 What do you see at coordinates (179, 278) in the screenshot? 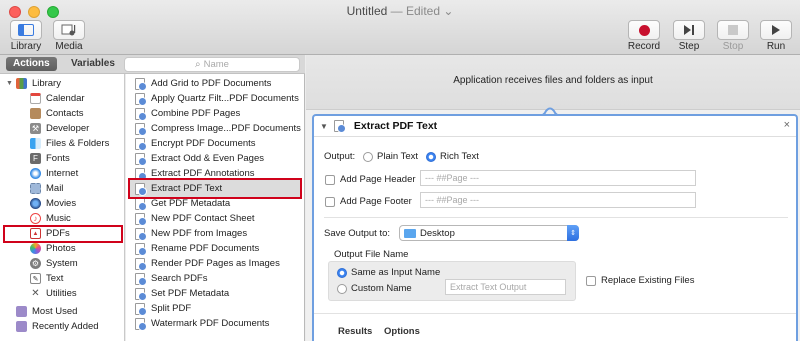
I see `list-item-label: Search PDFs` at bounding box center [179, 278].